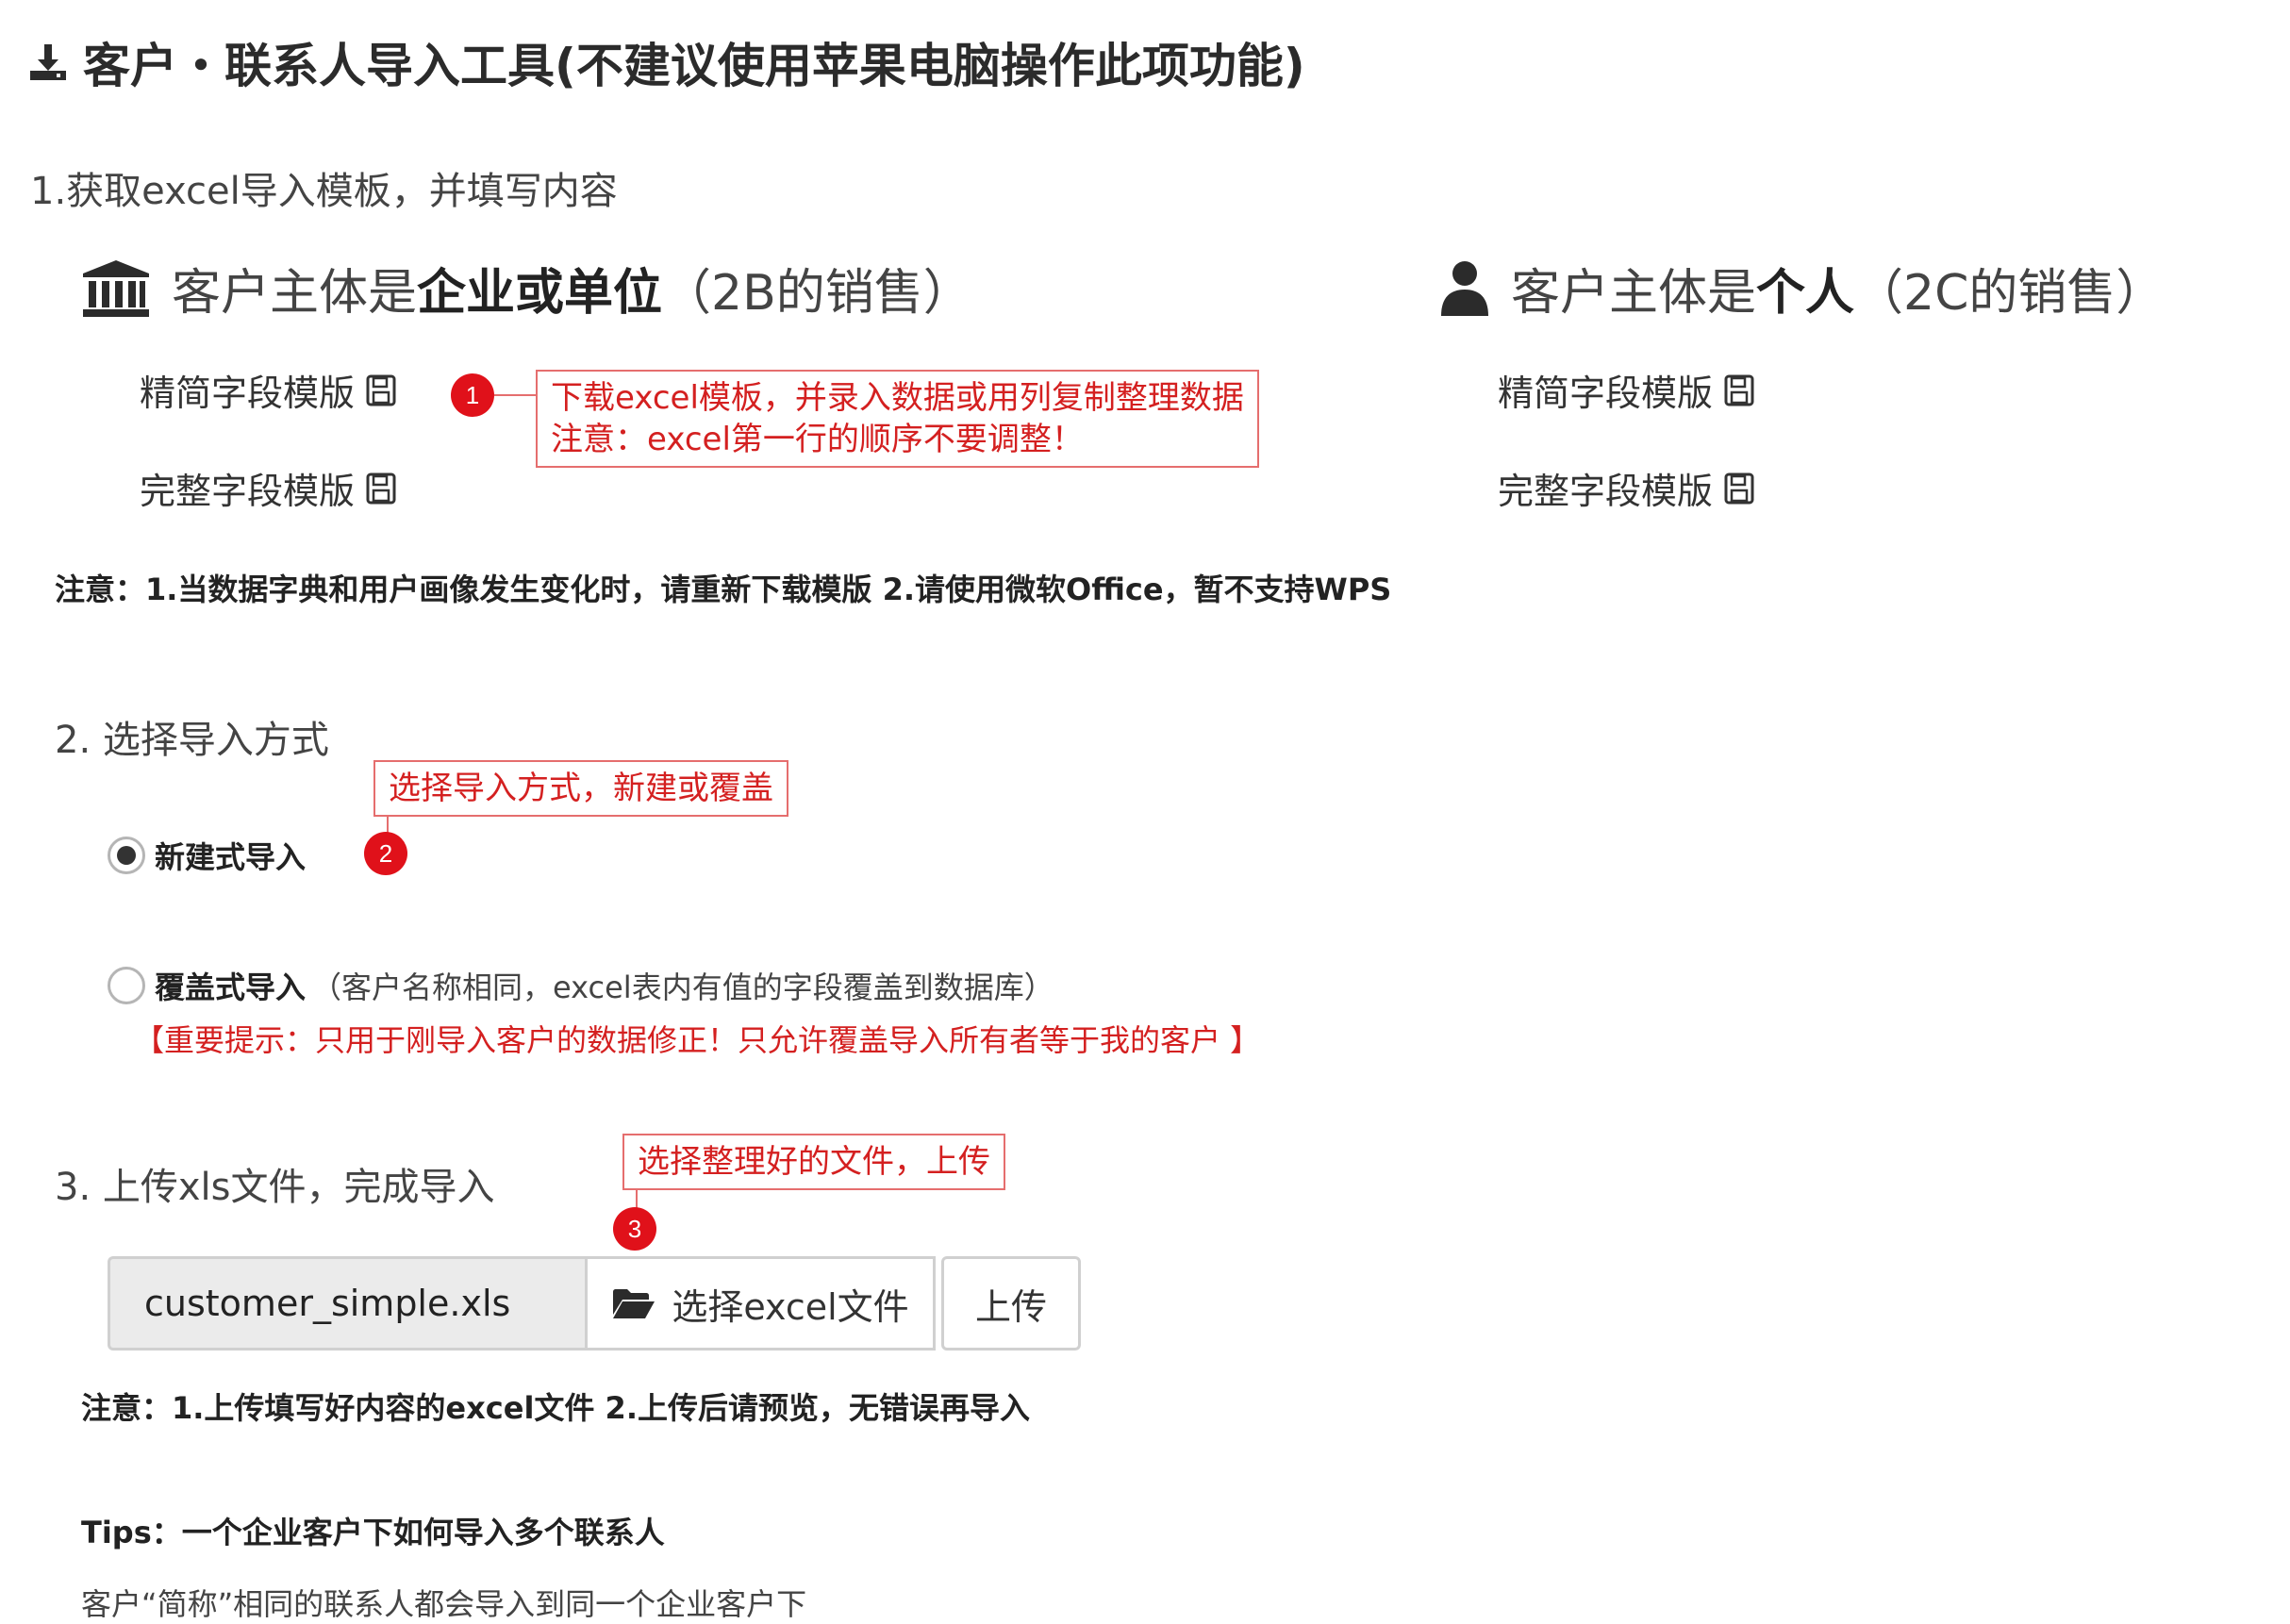  Describe the element at coordinates (231, 857) in the screenshot. I see `new-import-label: 新建式导入` at that location.